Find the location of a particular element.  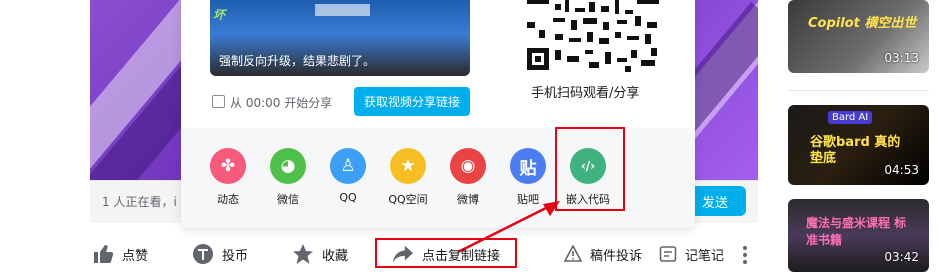

qr-caption: 手机扫码观看/分享 is located at coordinates (585, 93).